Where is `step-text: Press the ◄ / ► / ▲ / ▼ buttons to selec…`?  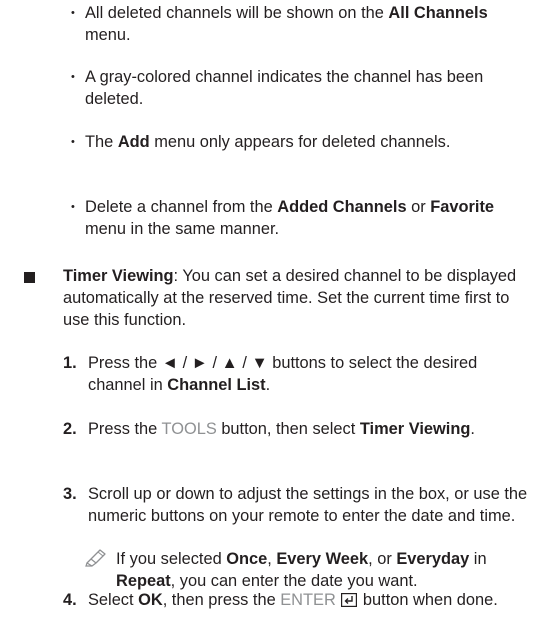 step-text: Press the ◄ / ► / ▲ / ▼ buttons to selec… is located at coordinates (283, 374).